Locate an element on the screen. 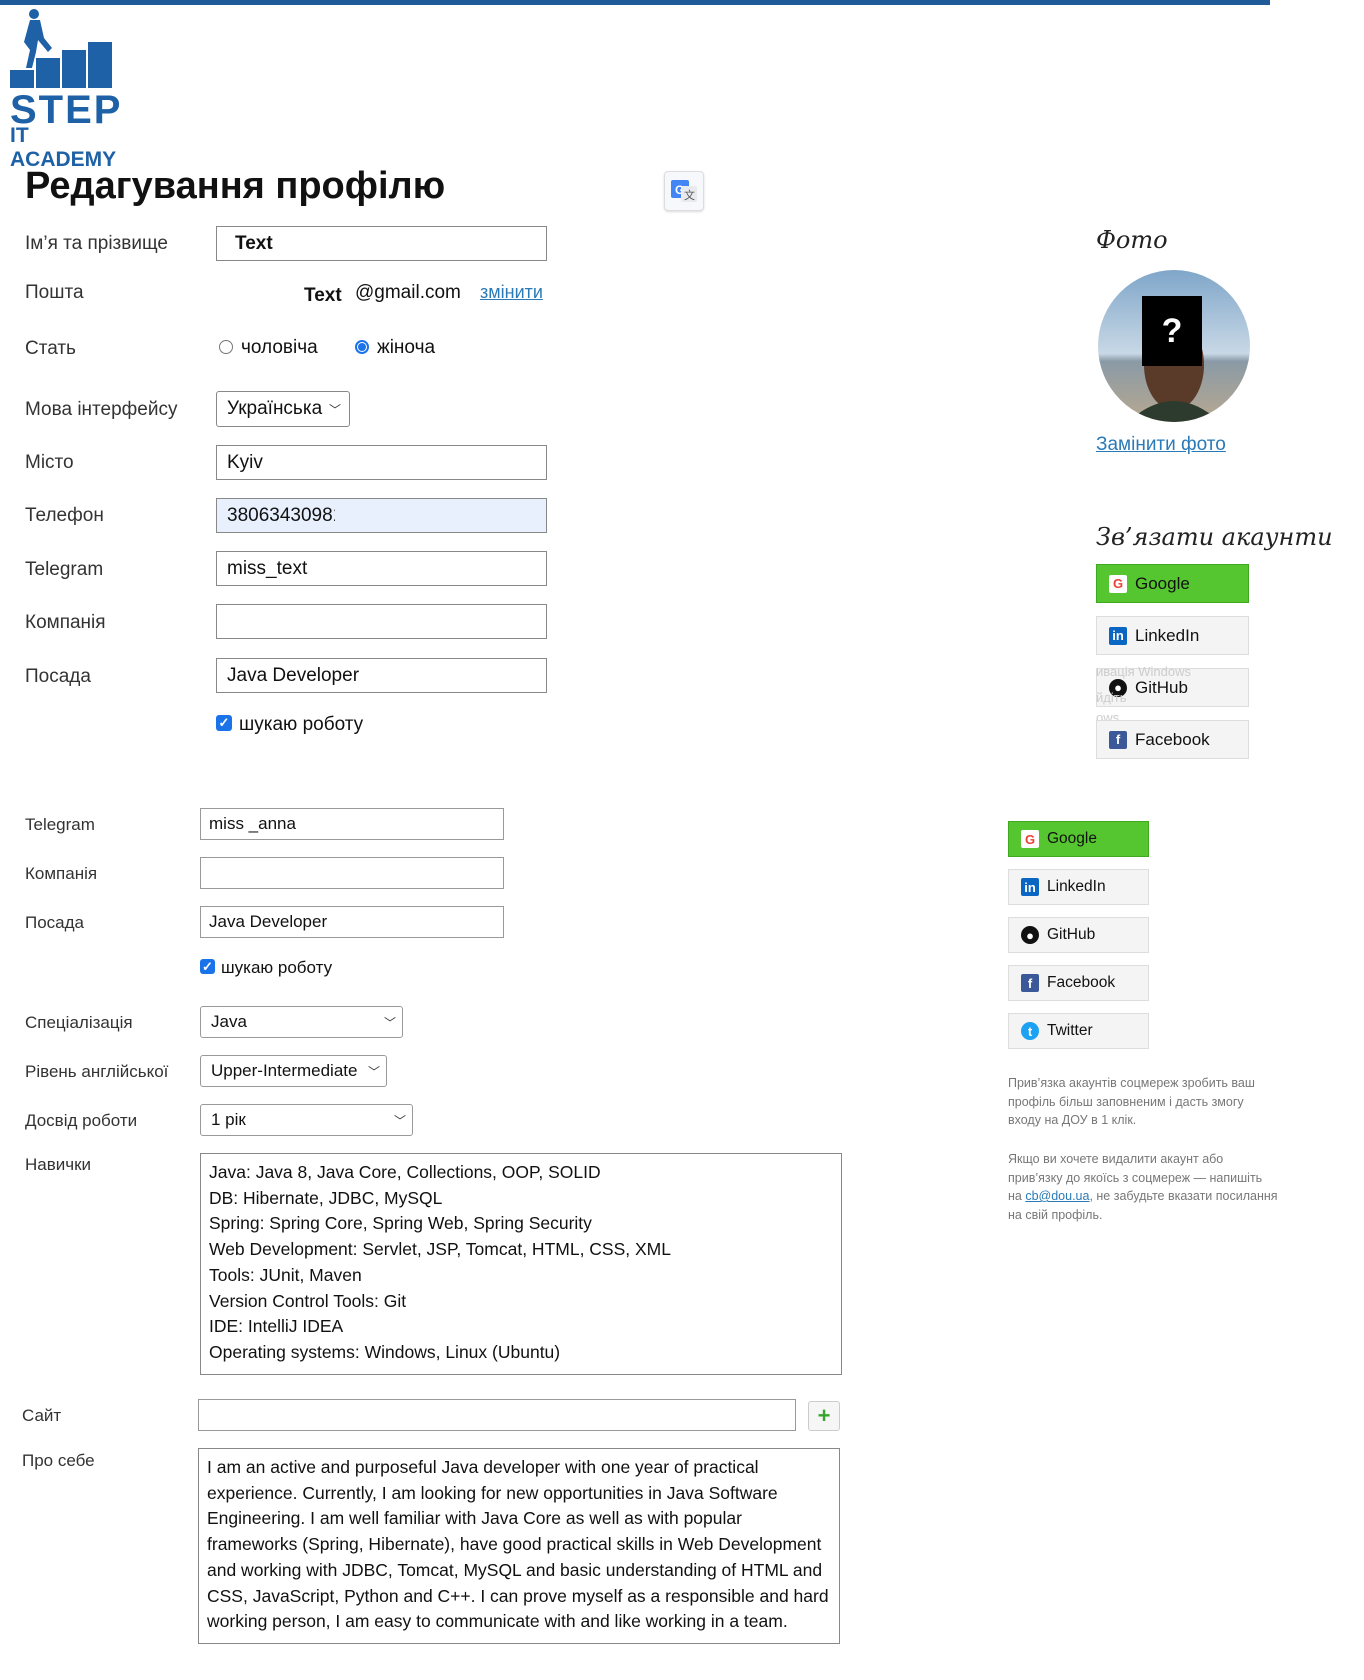  telegram-input-2: miss _anna is located at coordinates (352, 824).